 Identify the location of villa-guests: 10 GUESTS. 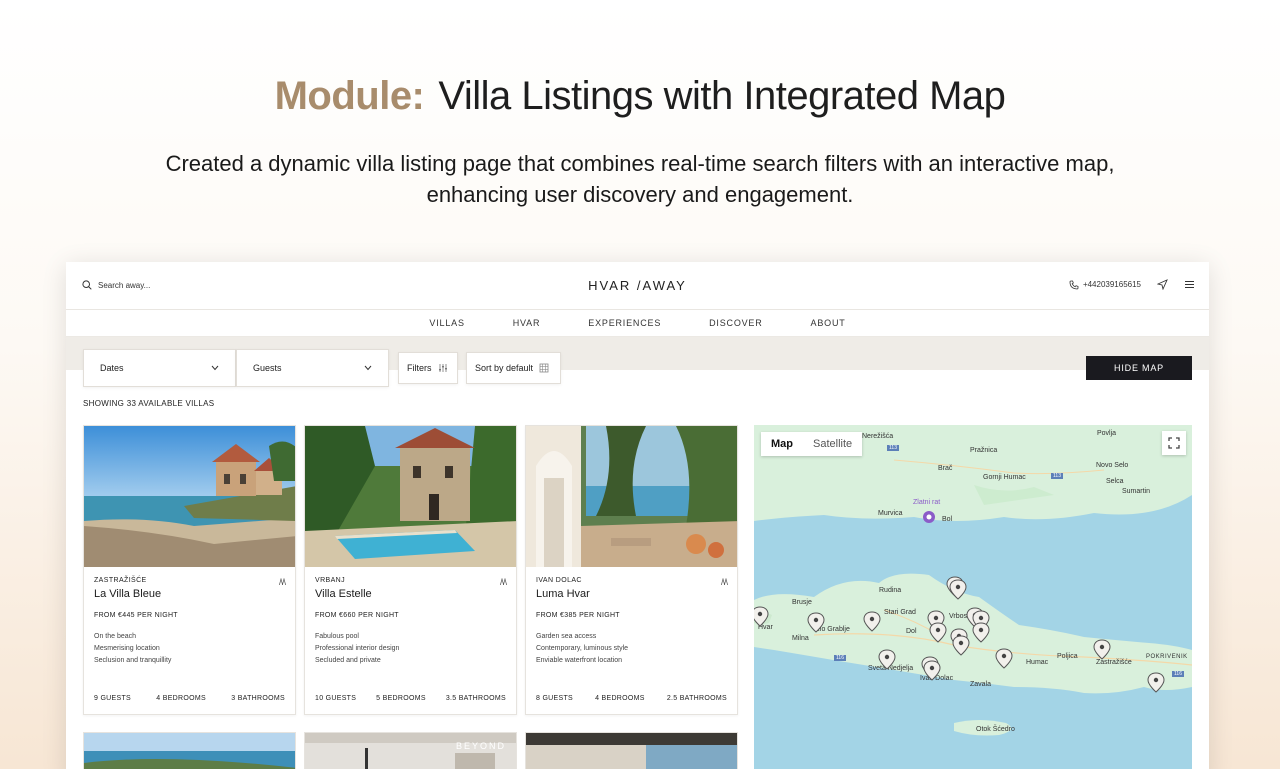
(336, 698).